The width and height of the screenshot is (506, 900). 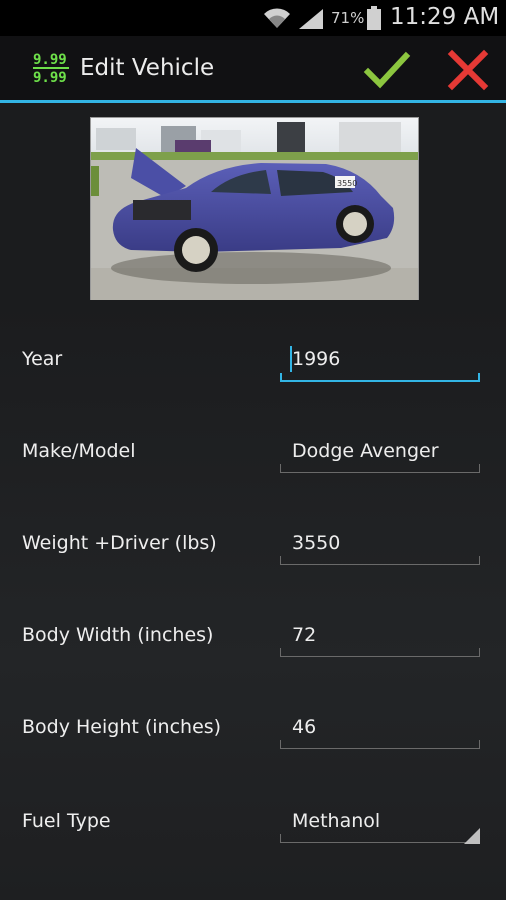 I want to click on body-width-label: Body Width (inches), so click(x=118, y=635).